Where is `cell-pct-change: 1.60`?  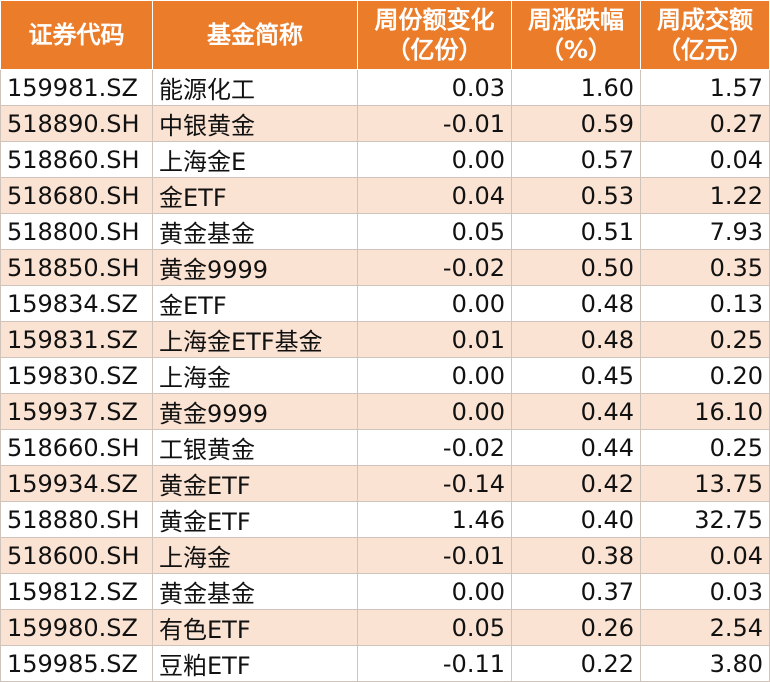
cell-pct-change: 1.60 is located at coordinates (576, 87).